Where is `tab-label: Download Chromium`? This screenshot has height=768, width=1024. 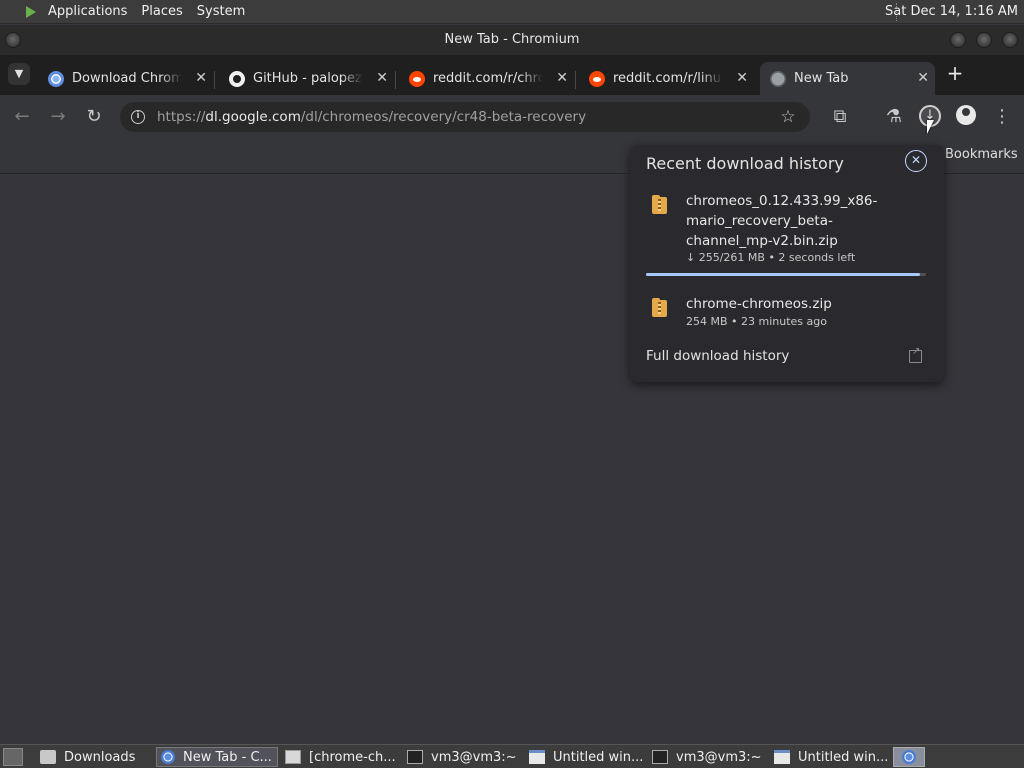 tab-label: Download Chromium is located at coordinates (127, 78).